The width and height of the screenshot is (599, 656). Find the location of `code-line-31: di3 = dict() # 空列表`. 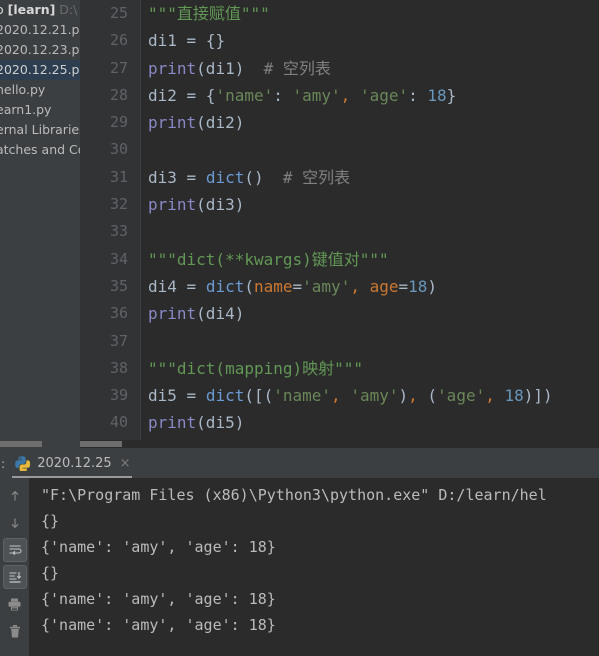

code-line-31: di3 = dict() # 空列表 is located at coordinates (370, 177).